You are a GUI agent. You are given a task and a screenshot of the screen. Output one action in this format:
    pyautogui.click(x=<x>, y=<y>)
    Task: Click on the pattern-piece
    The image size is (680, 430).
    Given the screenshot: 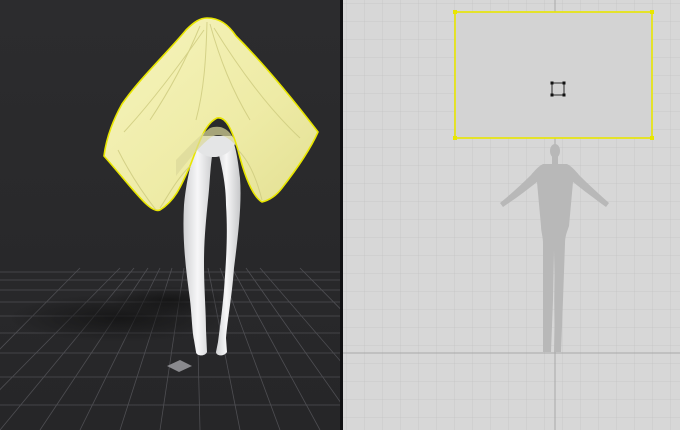 What is the action you would take?
    pyautogui.click(x=553, y=75)
    